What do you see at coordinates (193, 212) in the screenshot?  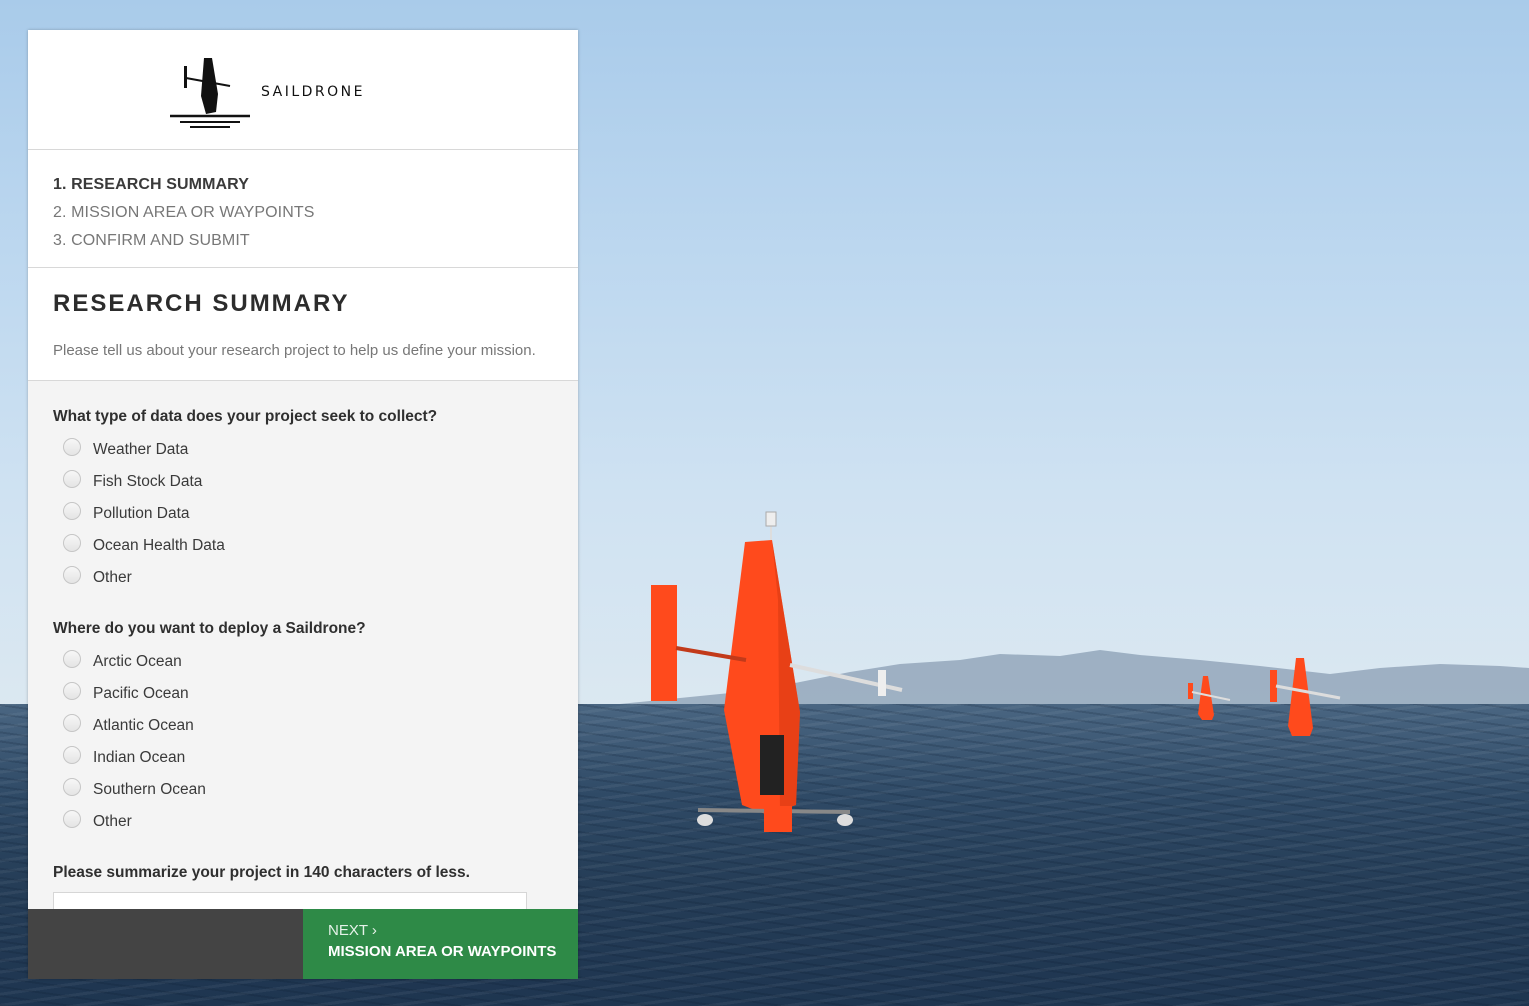 I see `step-2-label: MISSION AREA OR WAYPOINTS` at bounding box center [193, 212].